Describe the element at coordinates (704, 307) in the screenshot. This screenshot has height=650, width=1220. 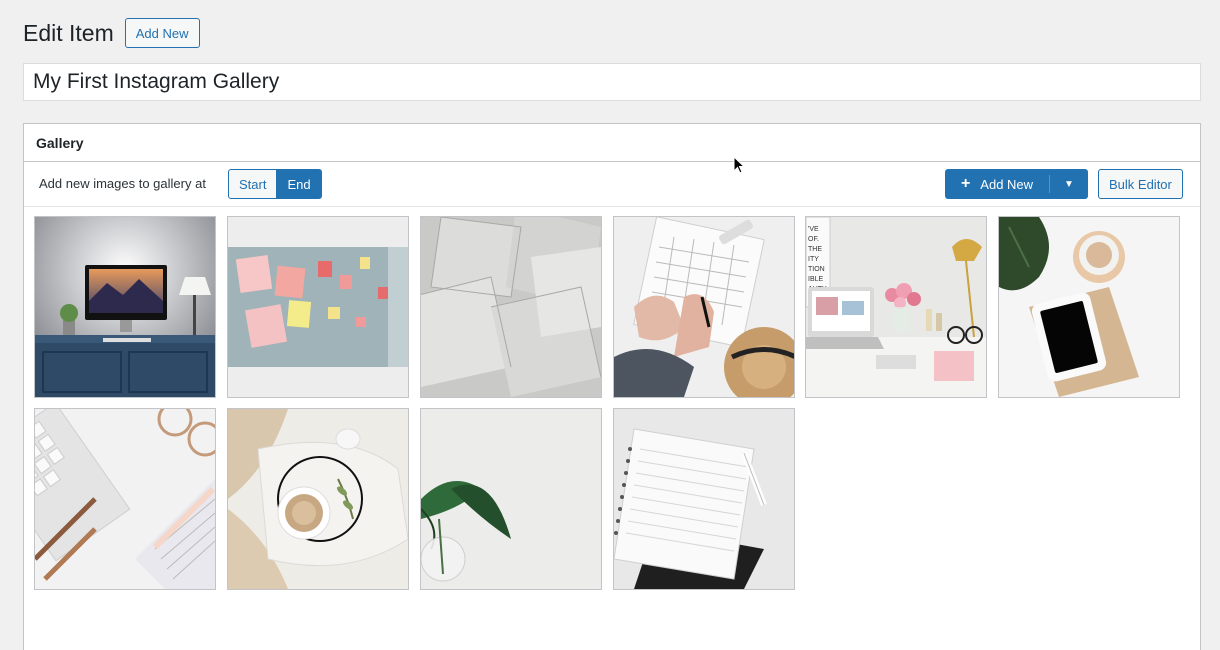
I see `gallery-image-planner-hands` at that location.